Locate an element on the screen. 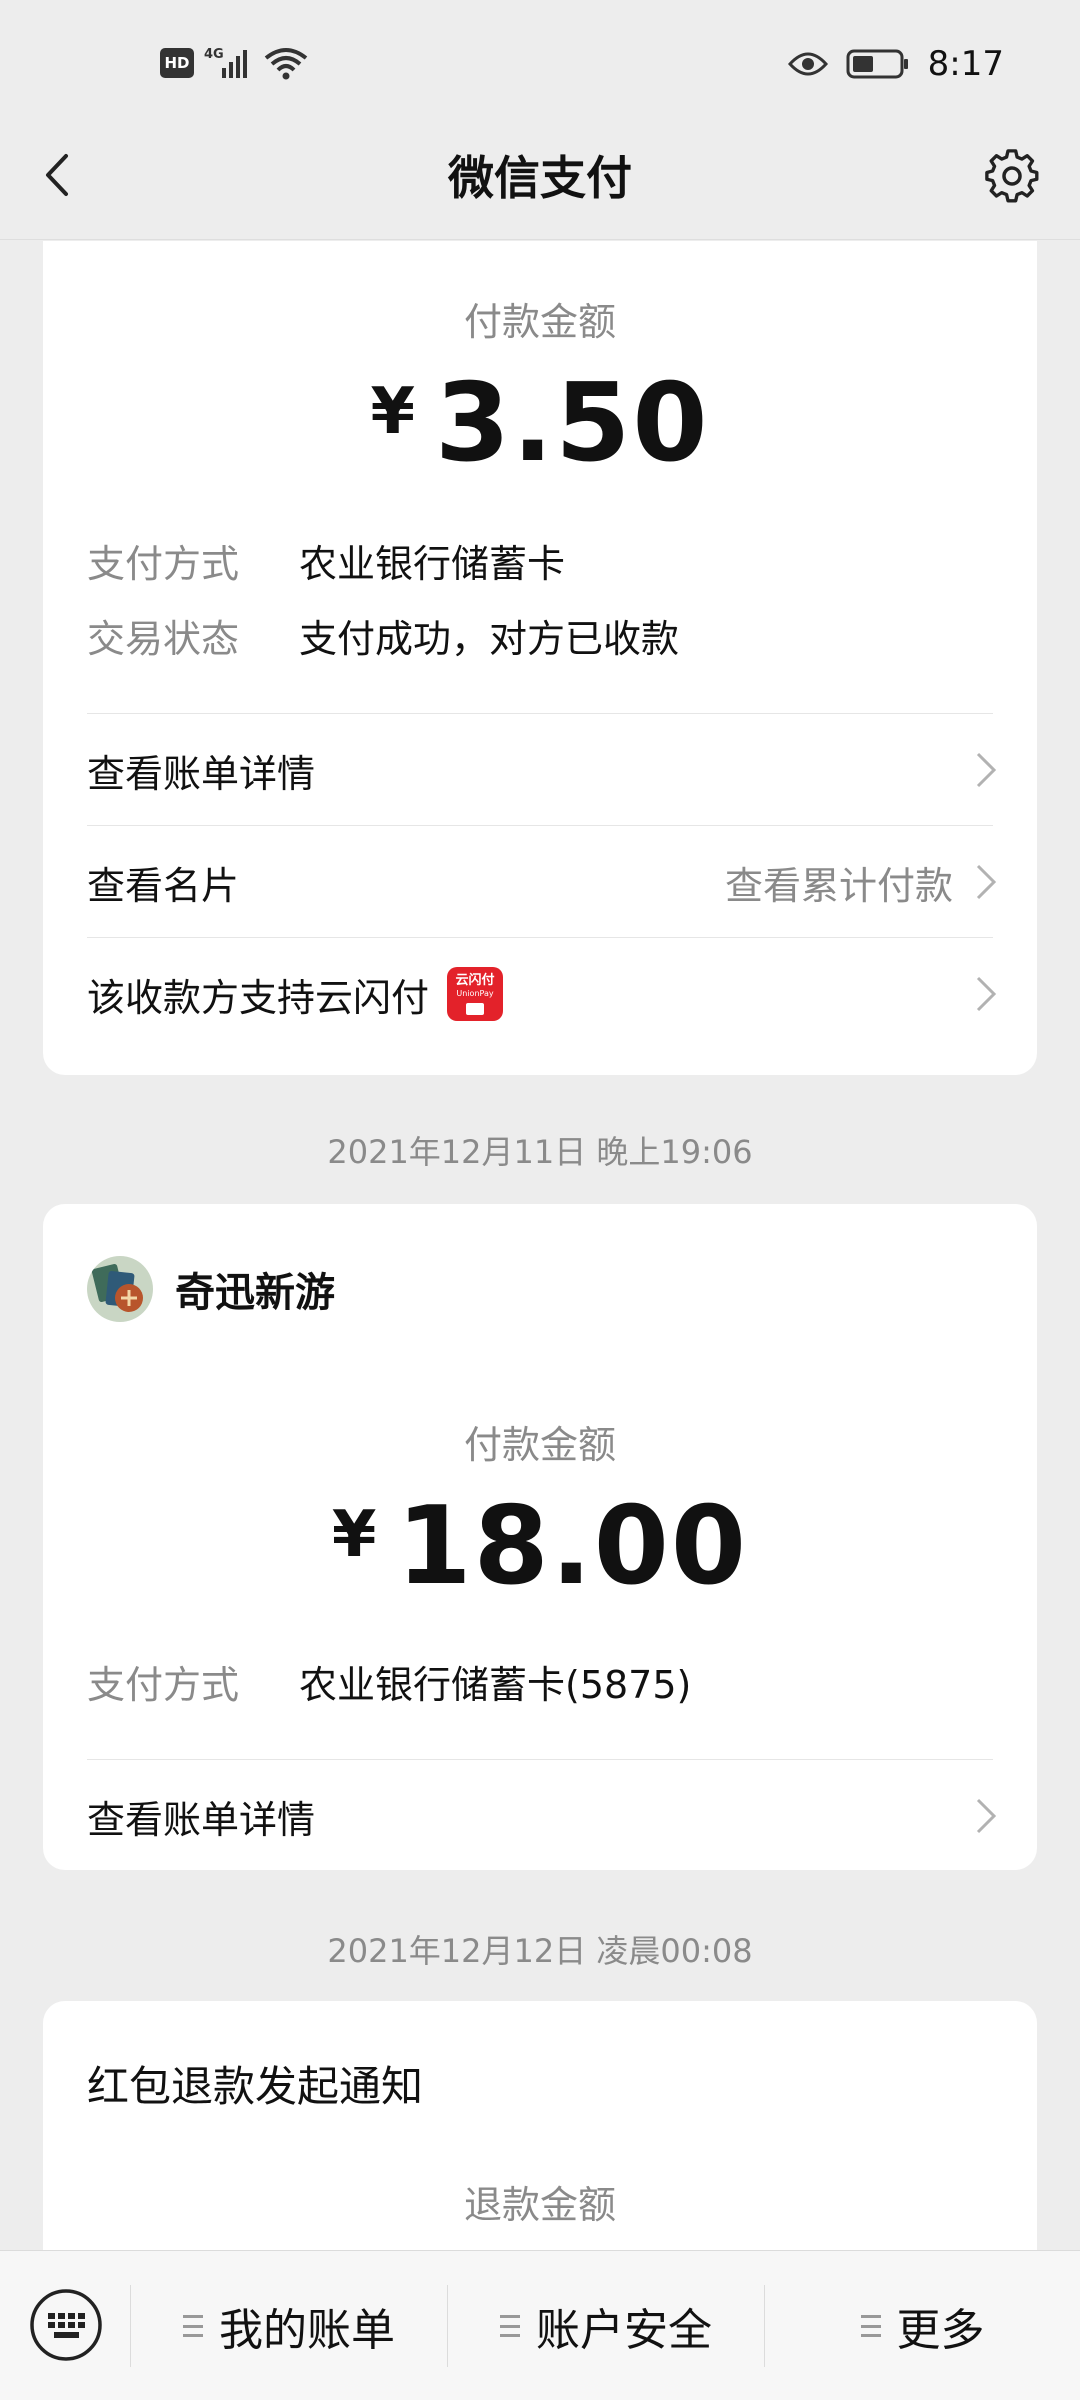 The width and height of the screenshot is (1080, 2400). hd-badge: HD is located at coordinates (177, 63).